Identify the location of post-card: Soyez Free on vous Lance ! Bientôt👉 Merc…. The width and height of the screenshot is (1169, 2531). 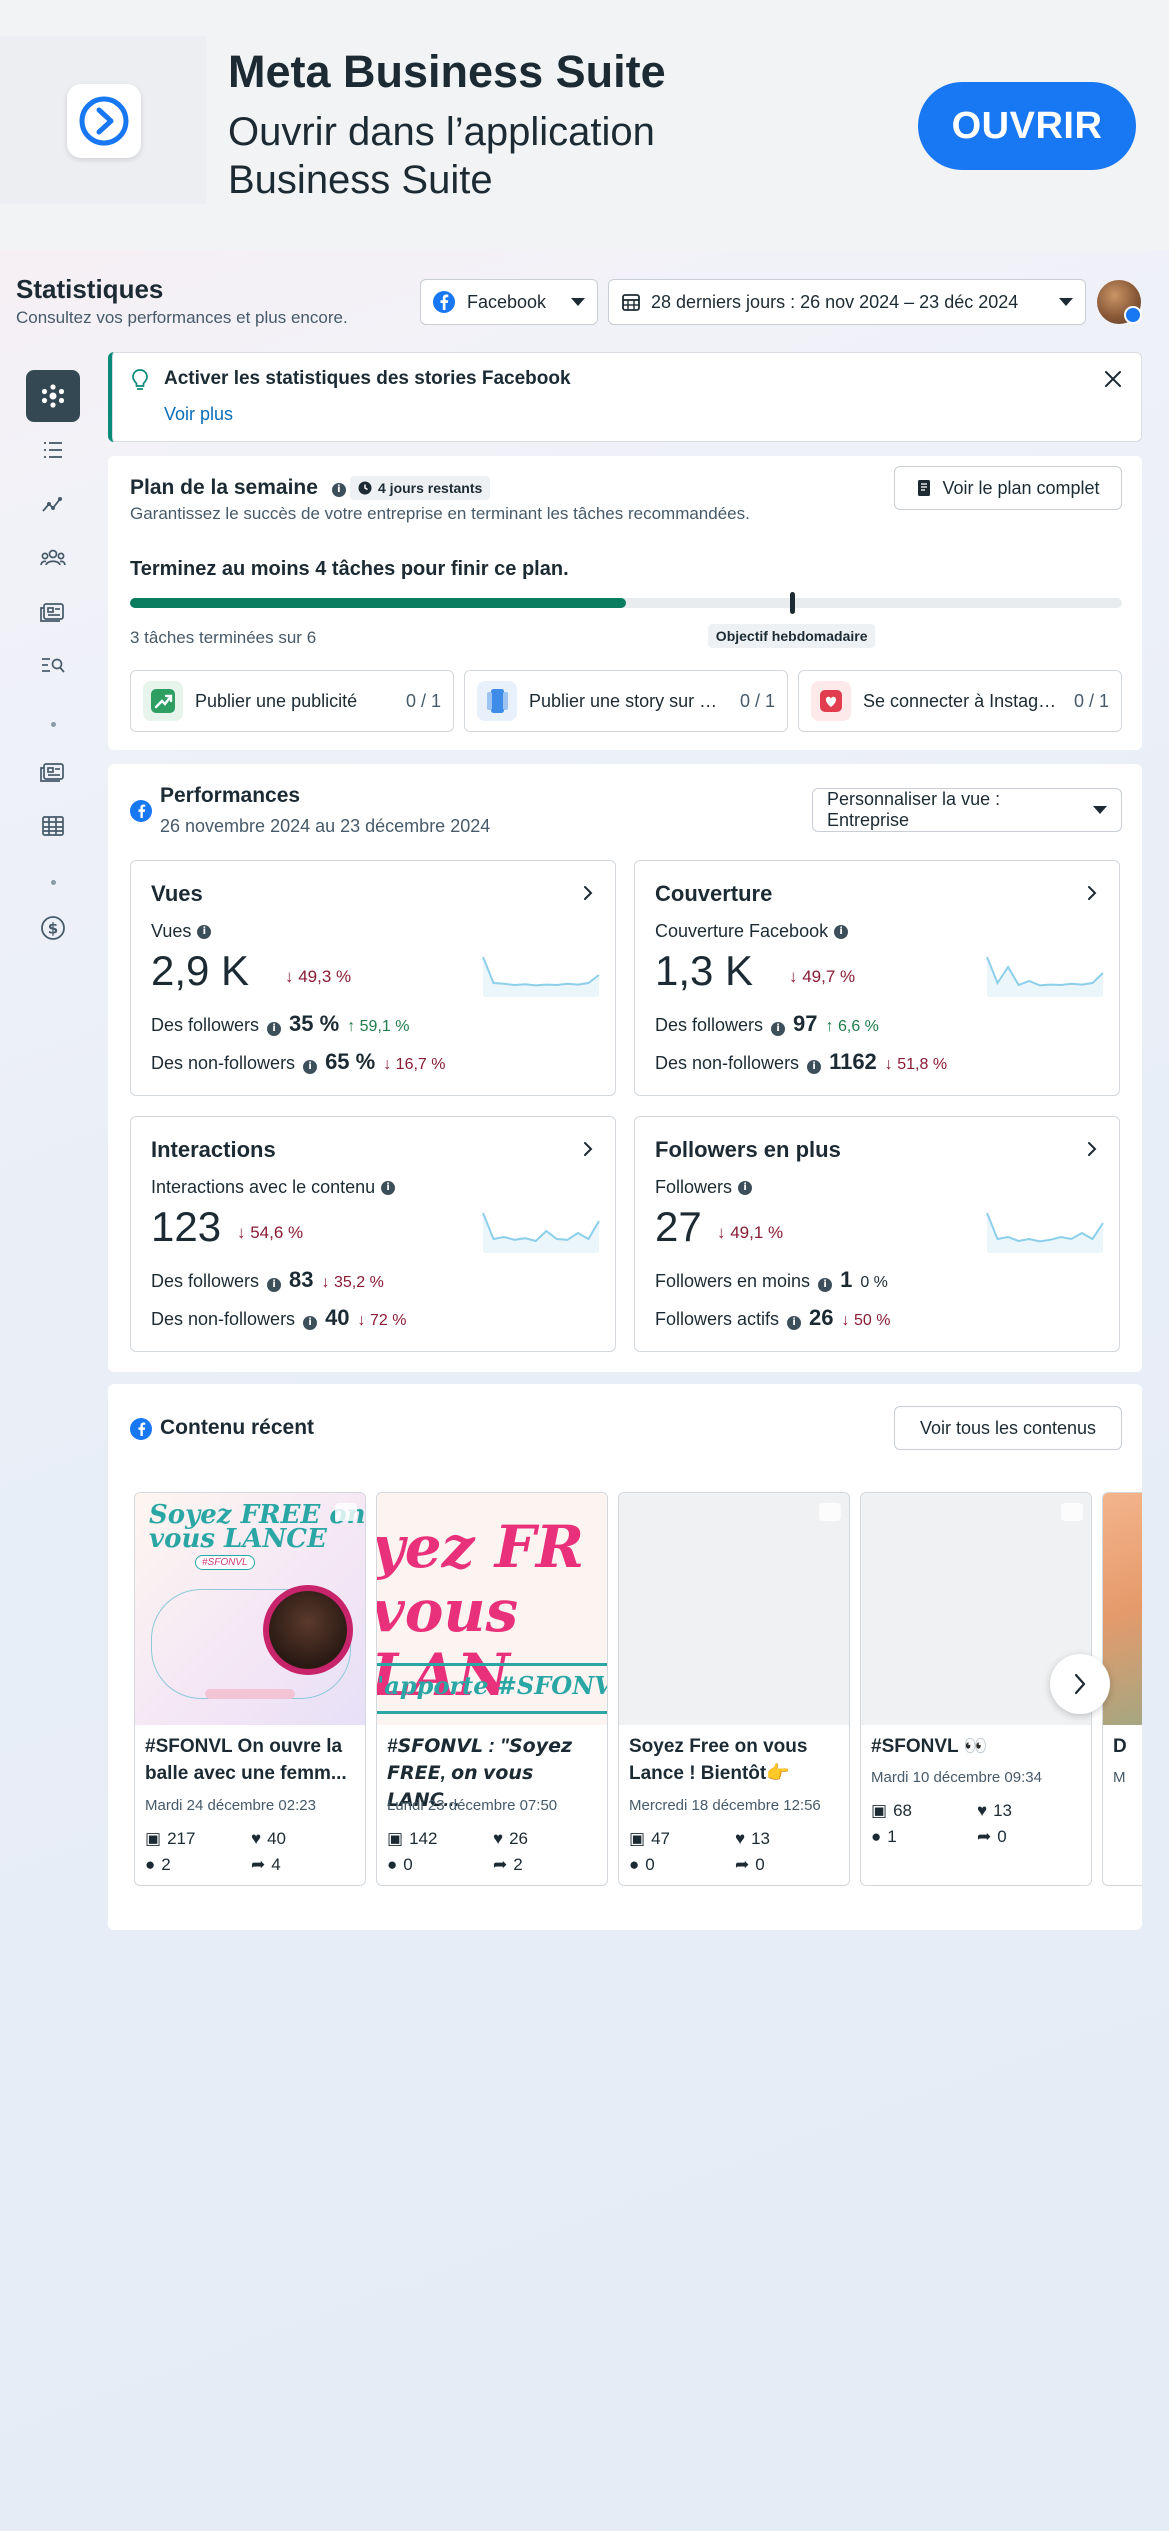
(734, 1689).